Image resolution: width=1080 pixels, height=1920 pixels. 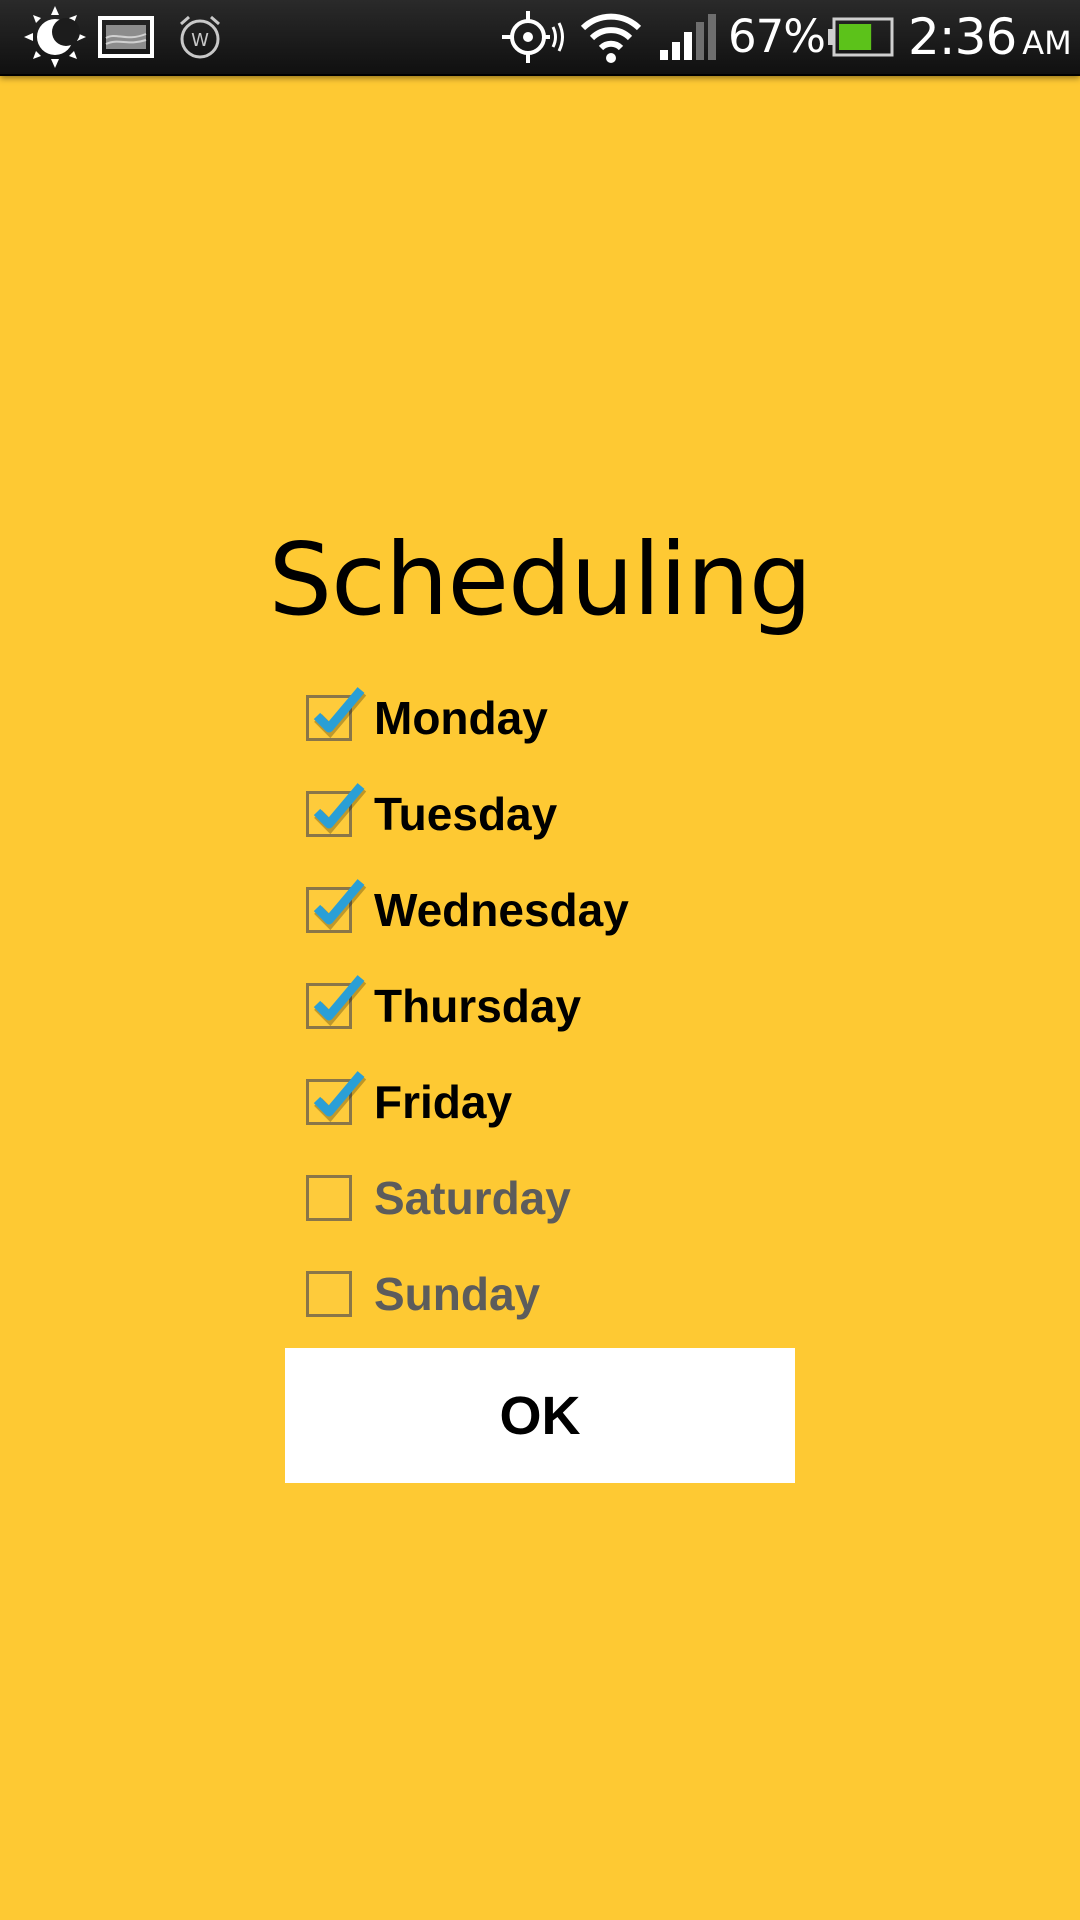 What do you see at coordinates (126, 37) in the screenshot?
I see `image-notification-icon` at bounding box center [126, 37].